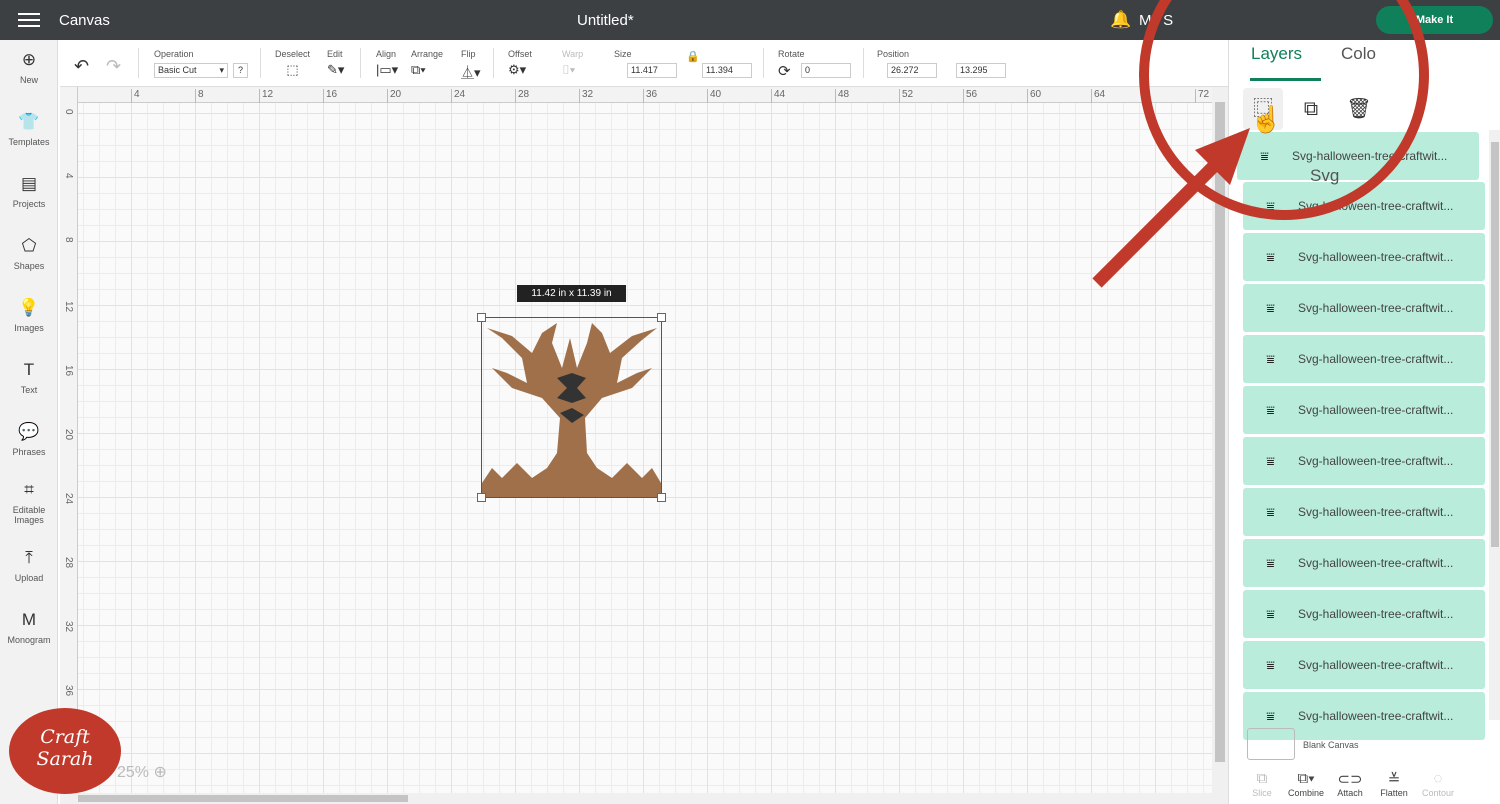 This screenshot has height=804, width=1500. I want to click on sidebar-item-phrases: 💬 Phrases, so click(29, 439).